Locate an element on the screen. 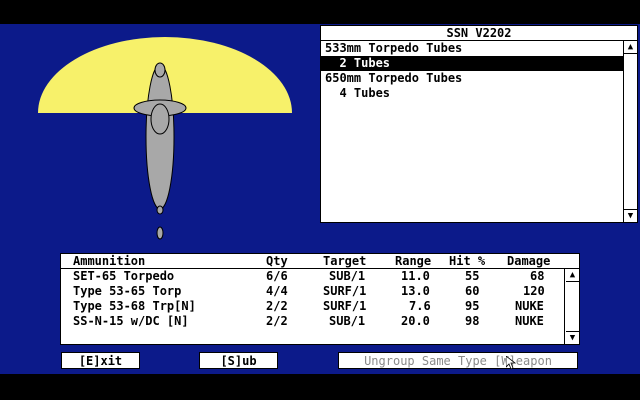 This screenshot has height=400, width=640. slot-row: 533mm Torpedo Tubes is located at coordinates (479, 48).